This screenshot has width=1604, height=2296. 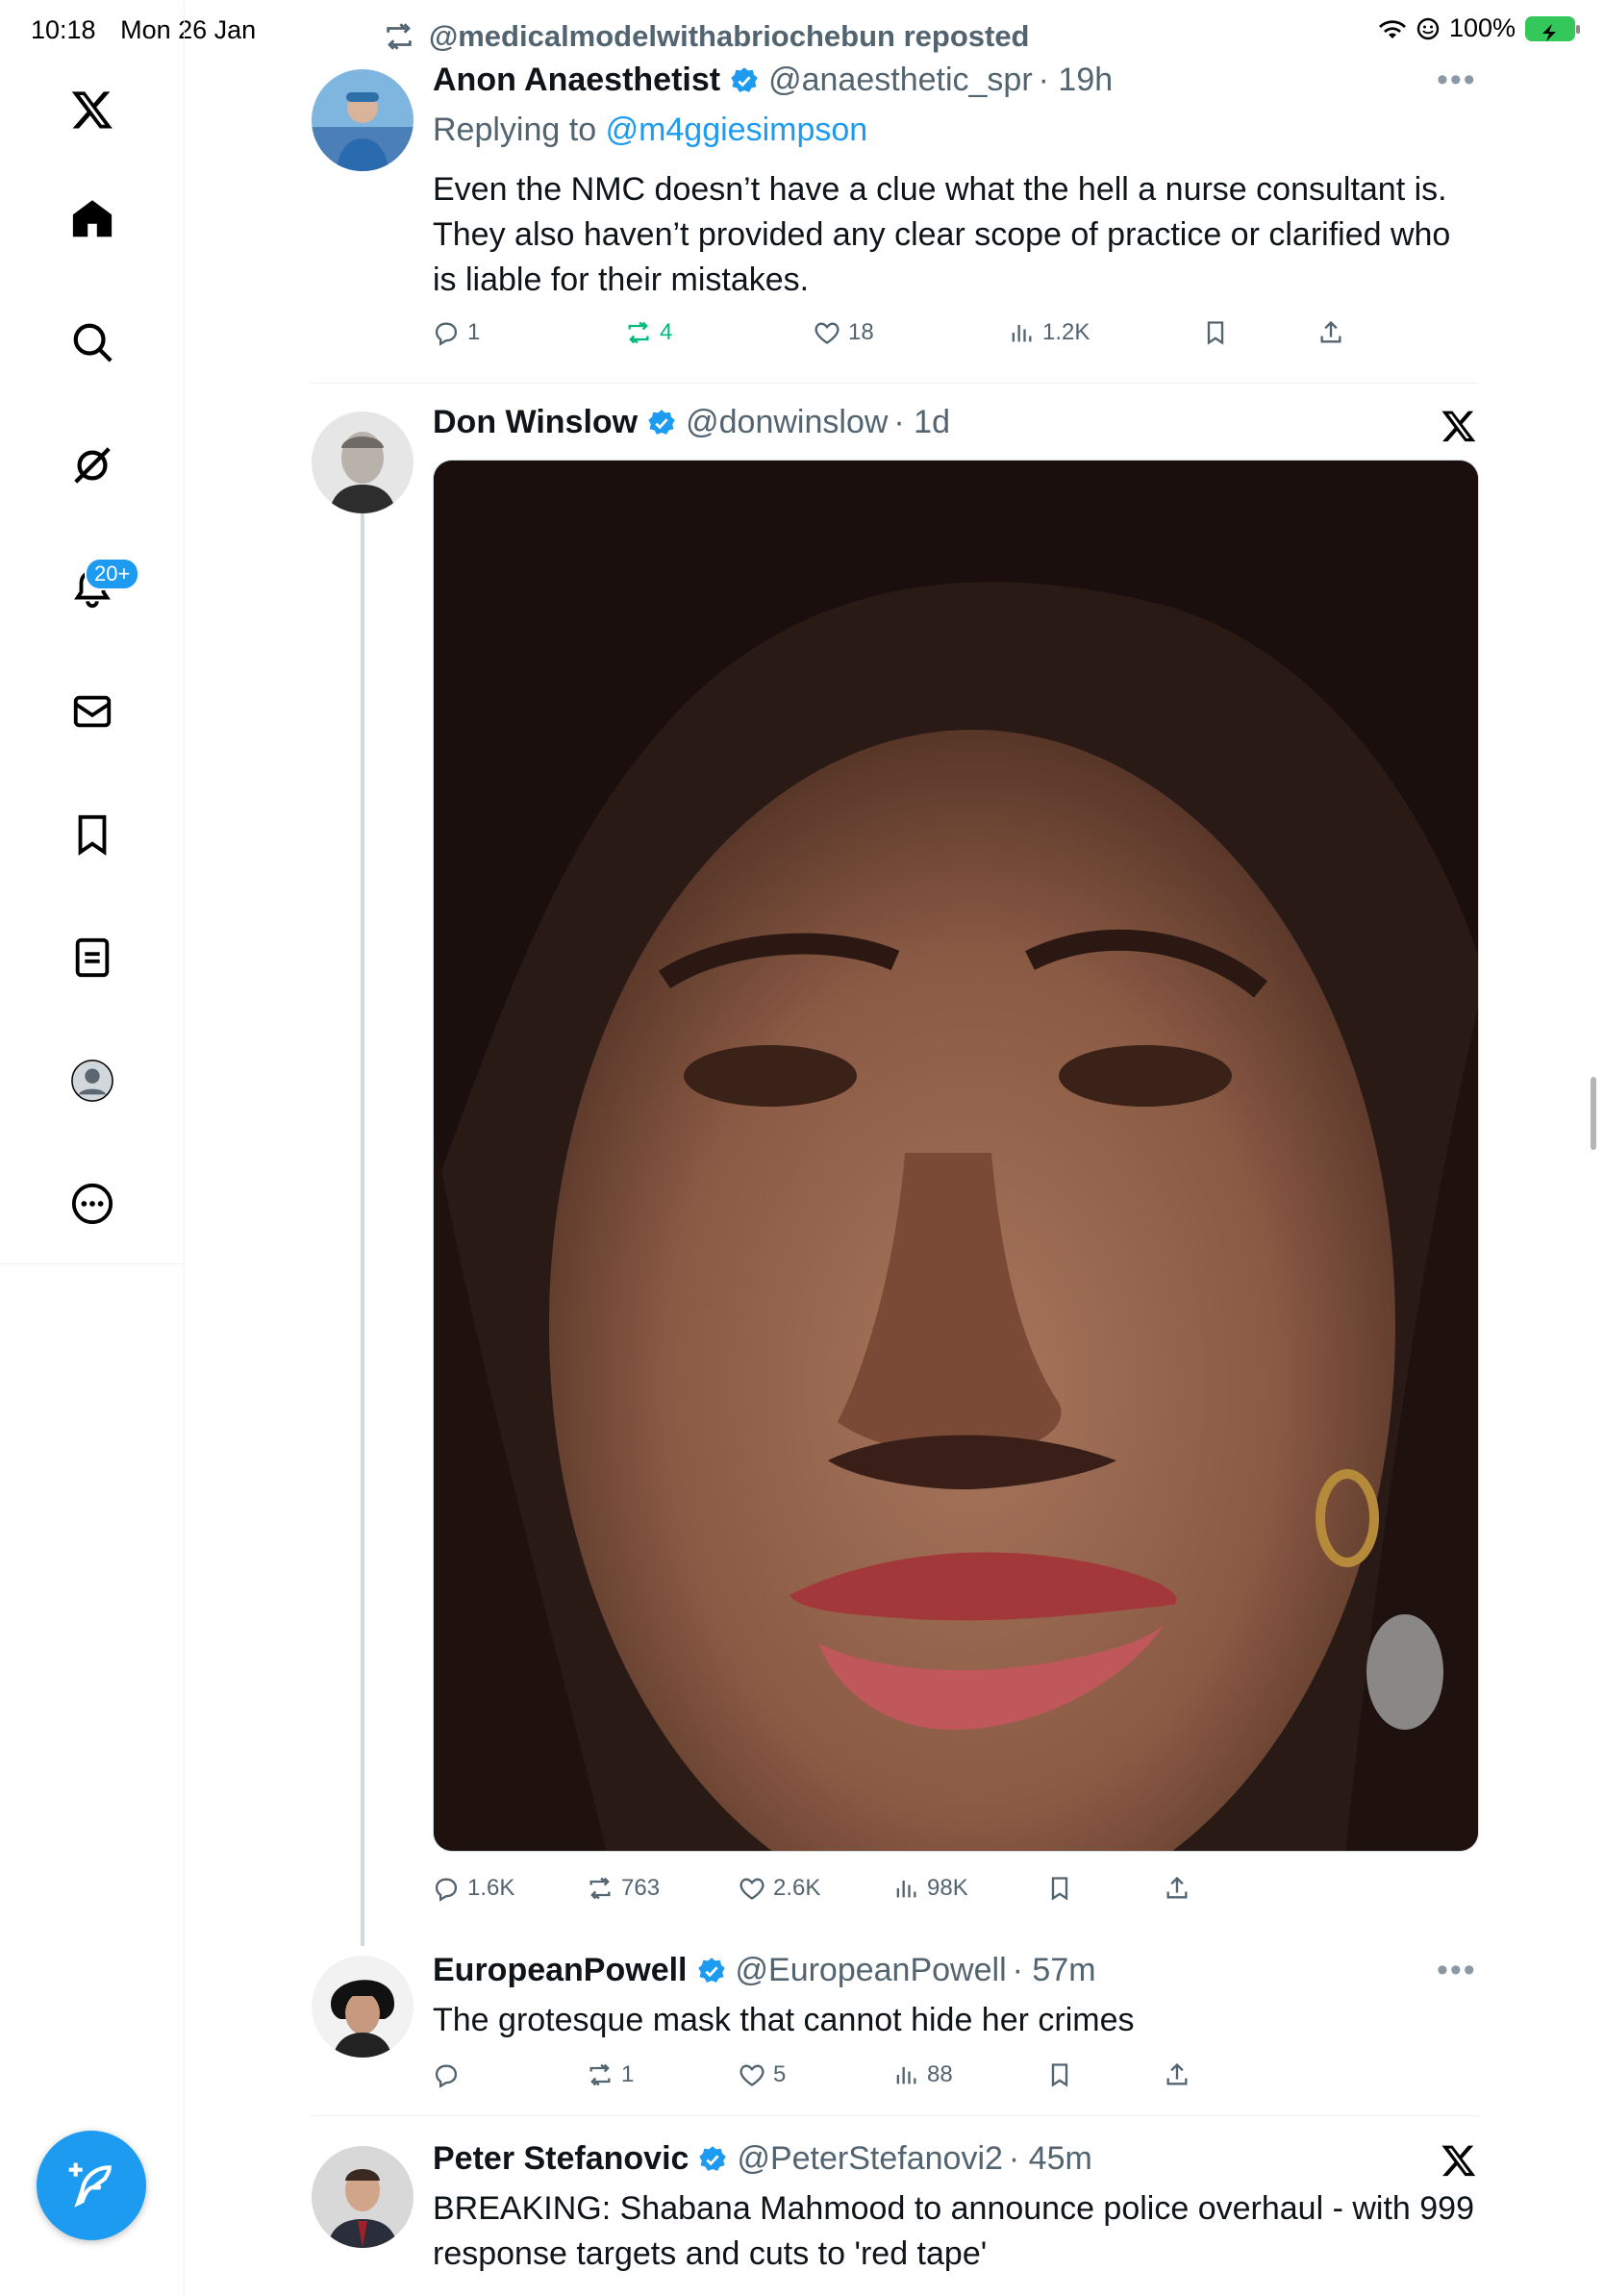 I want to click on like-button: 2.6K, so click(x=779, y=1888).